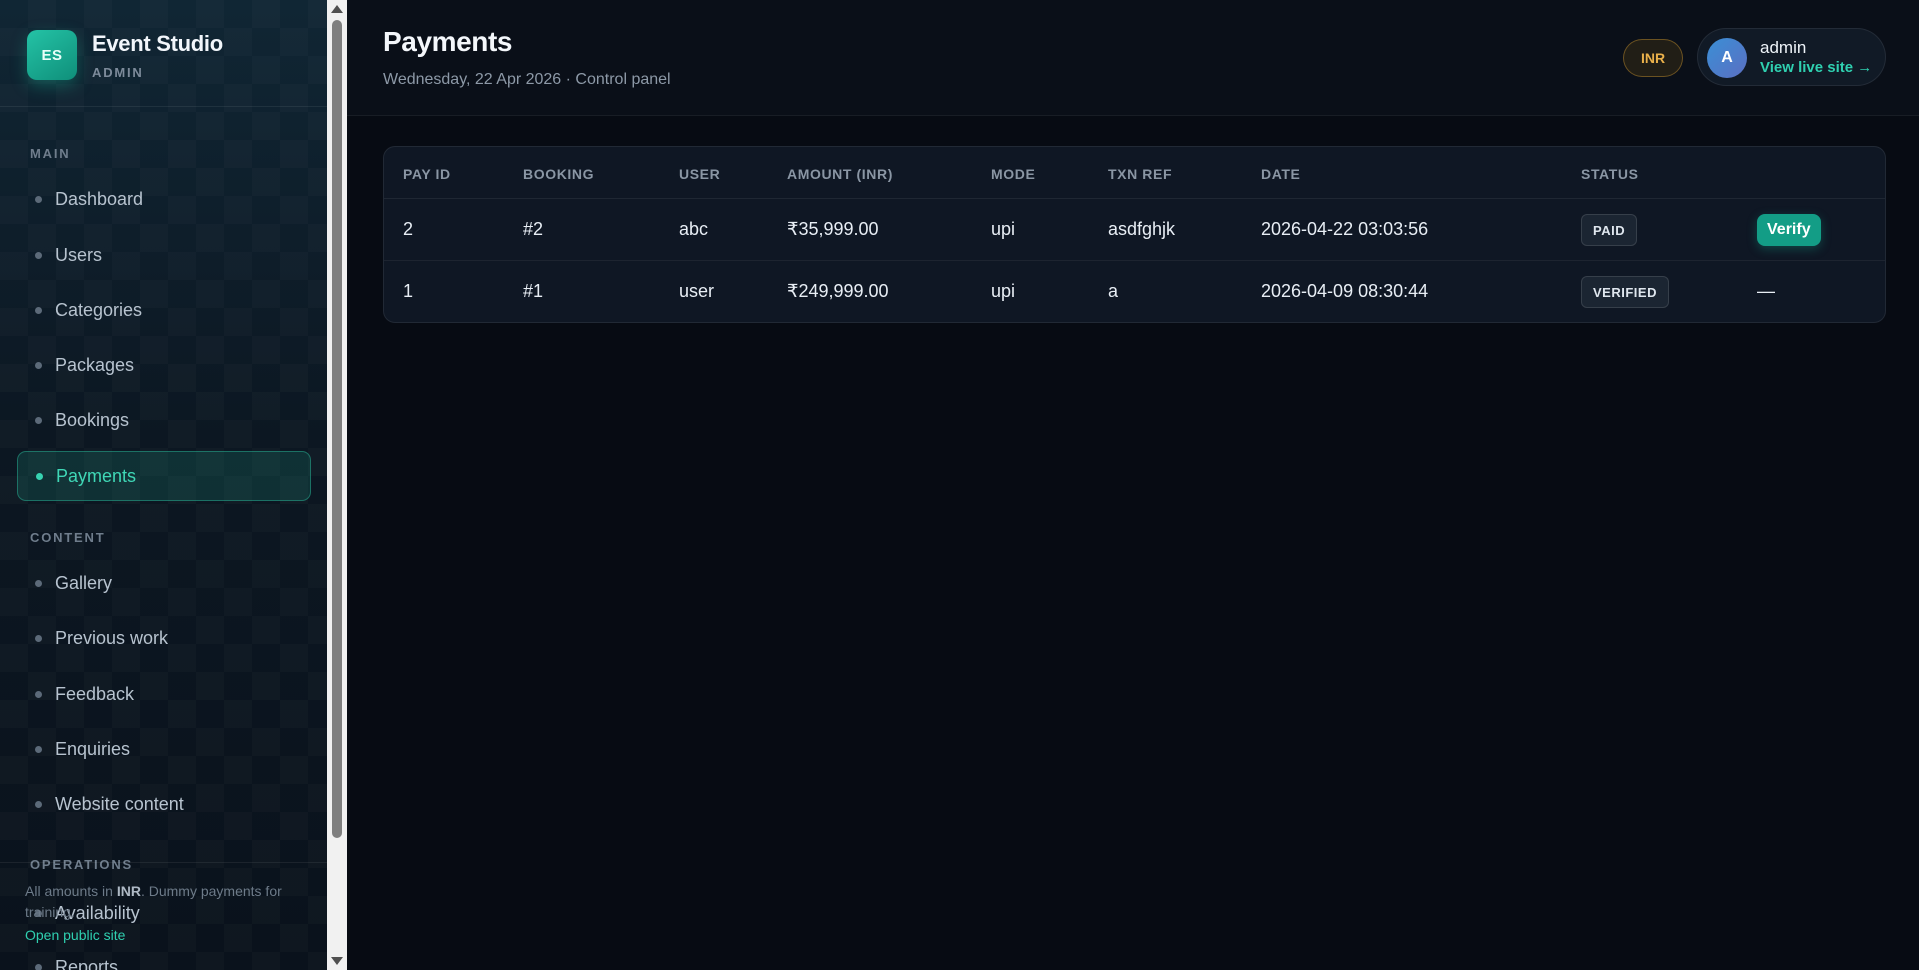 The width and height of the screenshot is (1919, 970). I want to click on sidebar-item-label: Feedback, so click(95, 693).